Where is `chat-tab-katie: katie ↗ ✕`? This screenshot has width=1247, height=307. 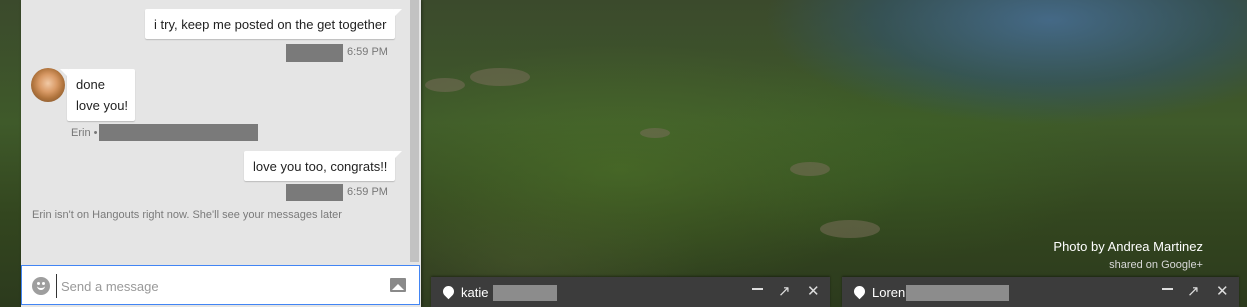
chat-tab-katie: katie ↗ ✕ is located at coordinates (630, 292).